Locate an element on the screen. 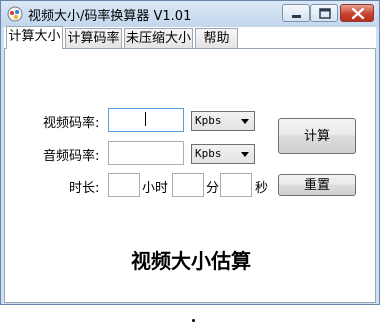 This screenshot has height=322, width=380. close-icon is located at coordinates (358, 13).